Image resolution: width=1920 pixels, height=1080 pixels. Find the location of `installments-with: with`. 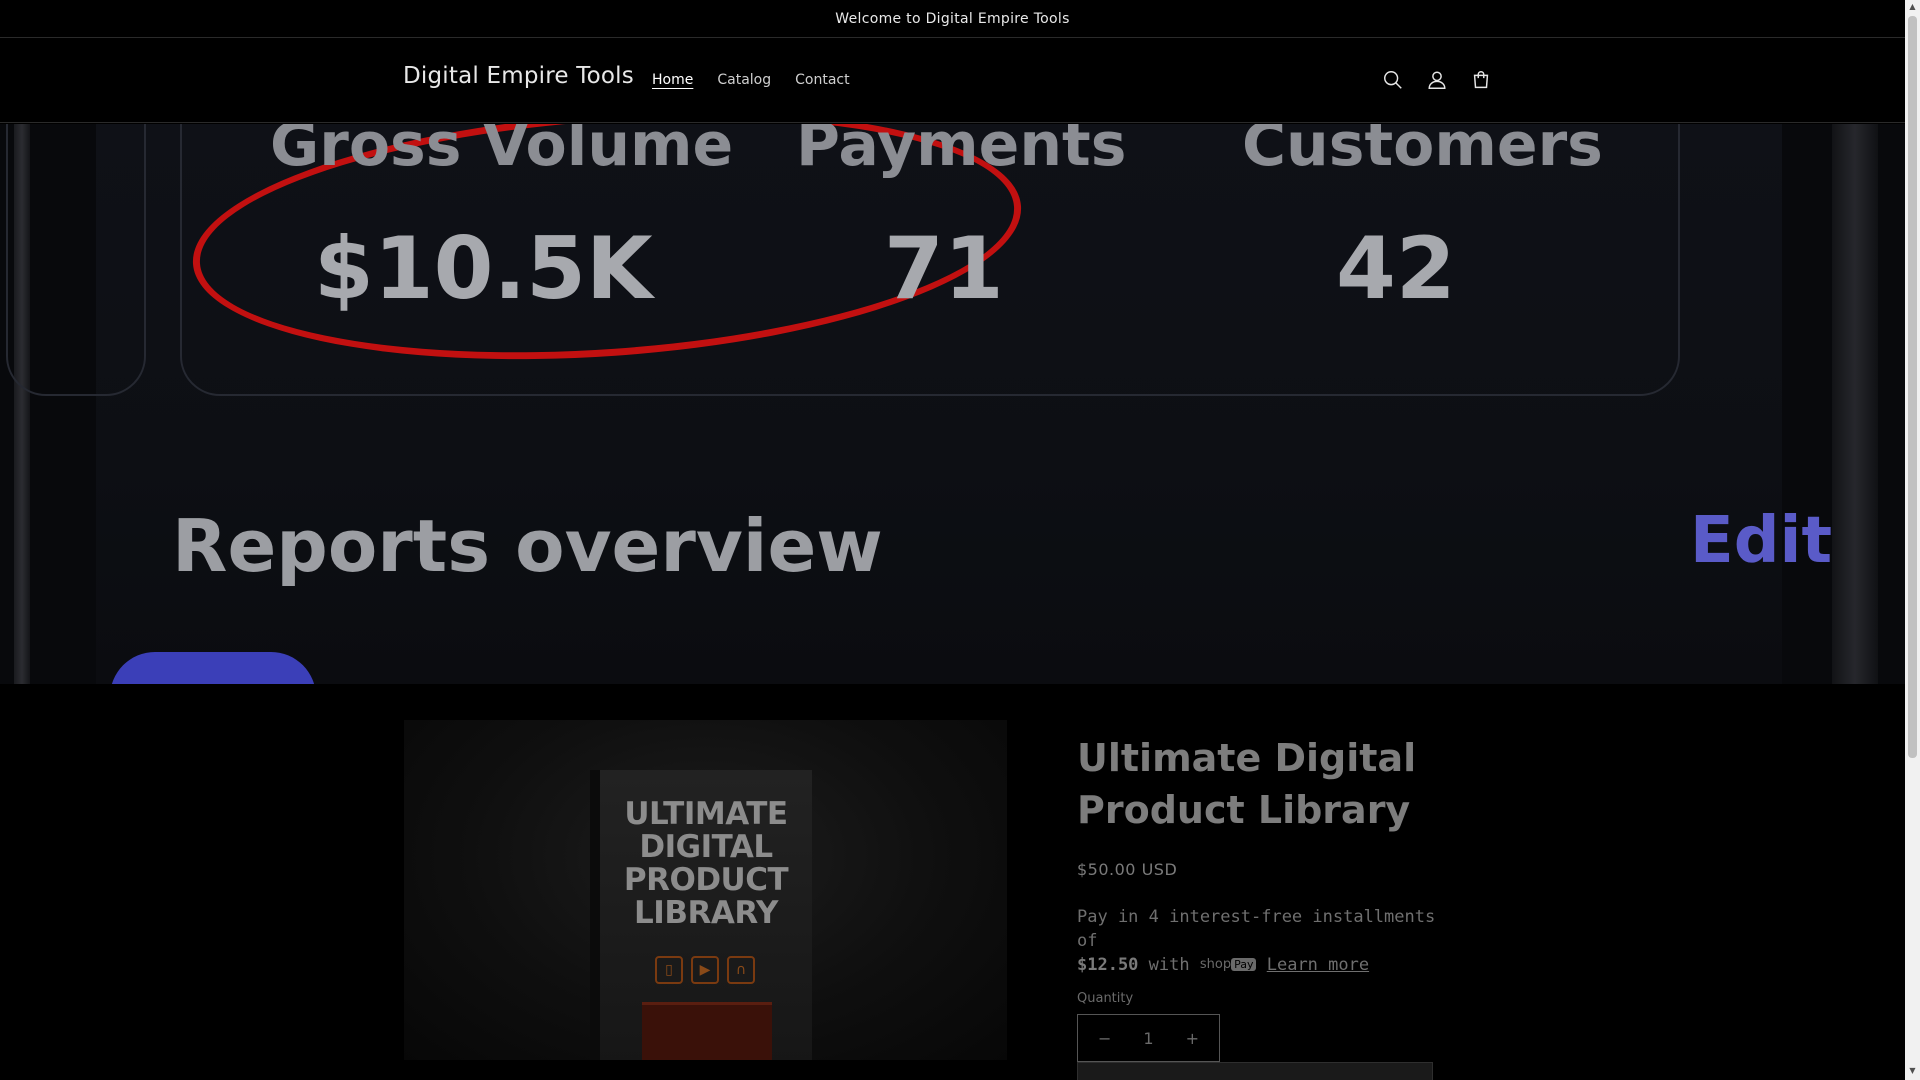

installments-with: with is located at coordinates (1169, 965).